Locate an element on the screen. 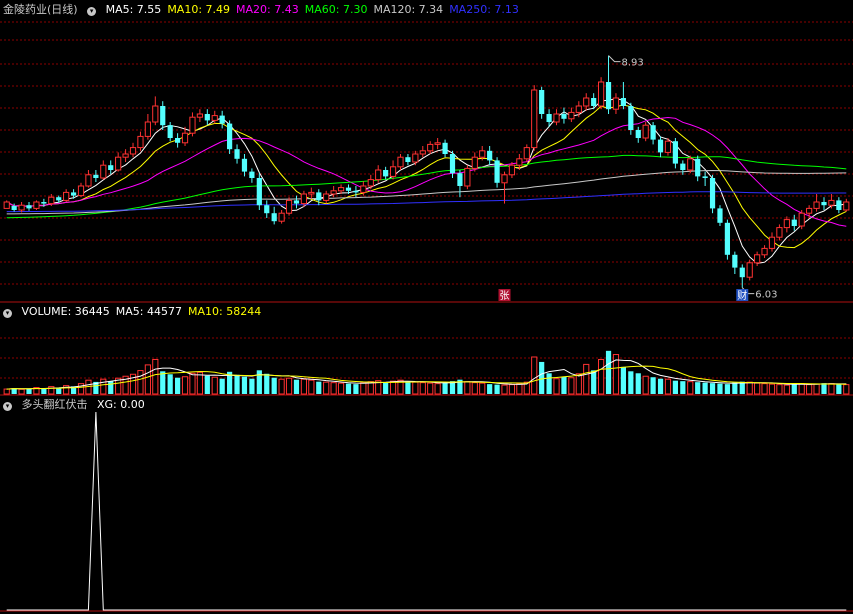  signal-indicator-legend: XG: 0.00 is located at coordinates (124, 404).